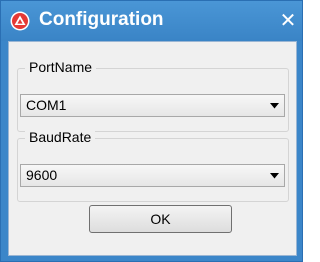  What do you see at coordinates (61, 67) in the screenshot?
I see `portname-label: PortName` at bounding box center [61, 67].